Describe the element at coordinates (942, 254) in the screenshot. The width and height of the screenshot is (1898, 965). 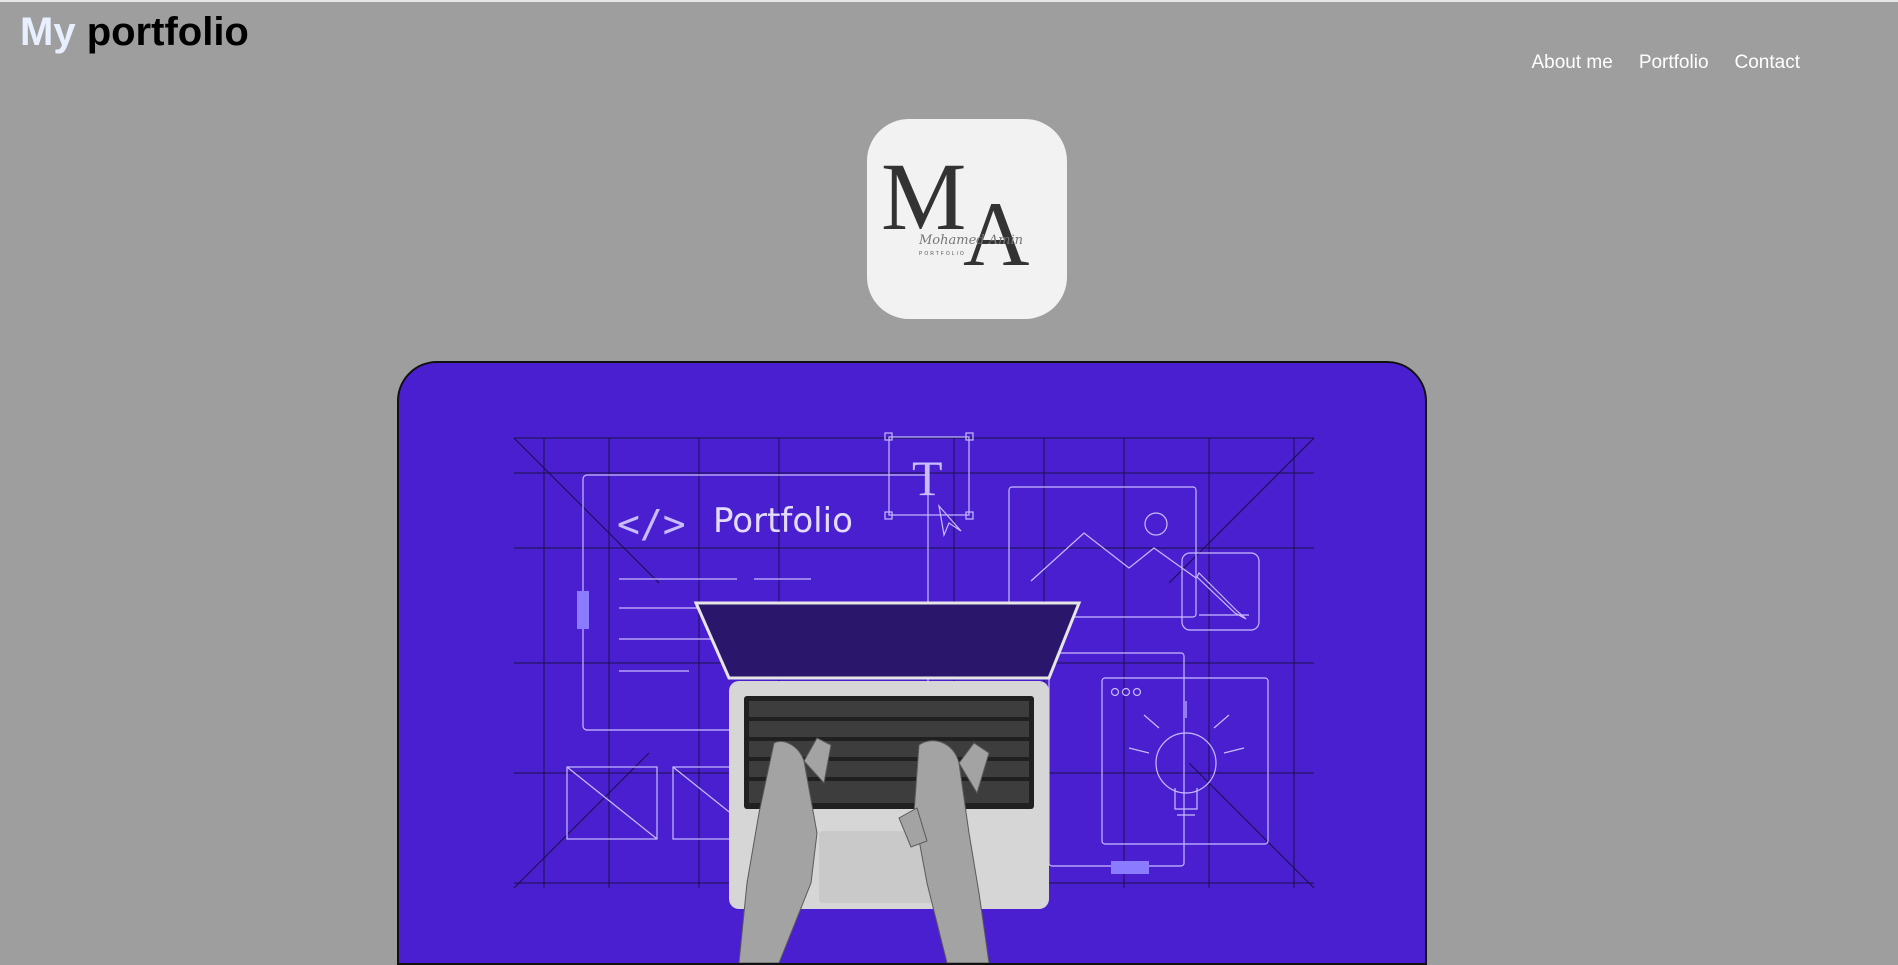
I see `logo-tagline: PORTFOLIO` at that location.